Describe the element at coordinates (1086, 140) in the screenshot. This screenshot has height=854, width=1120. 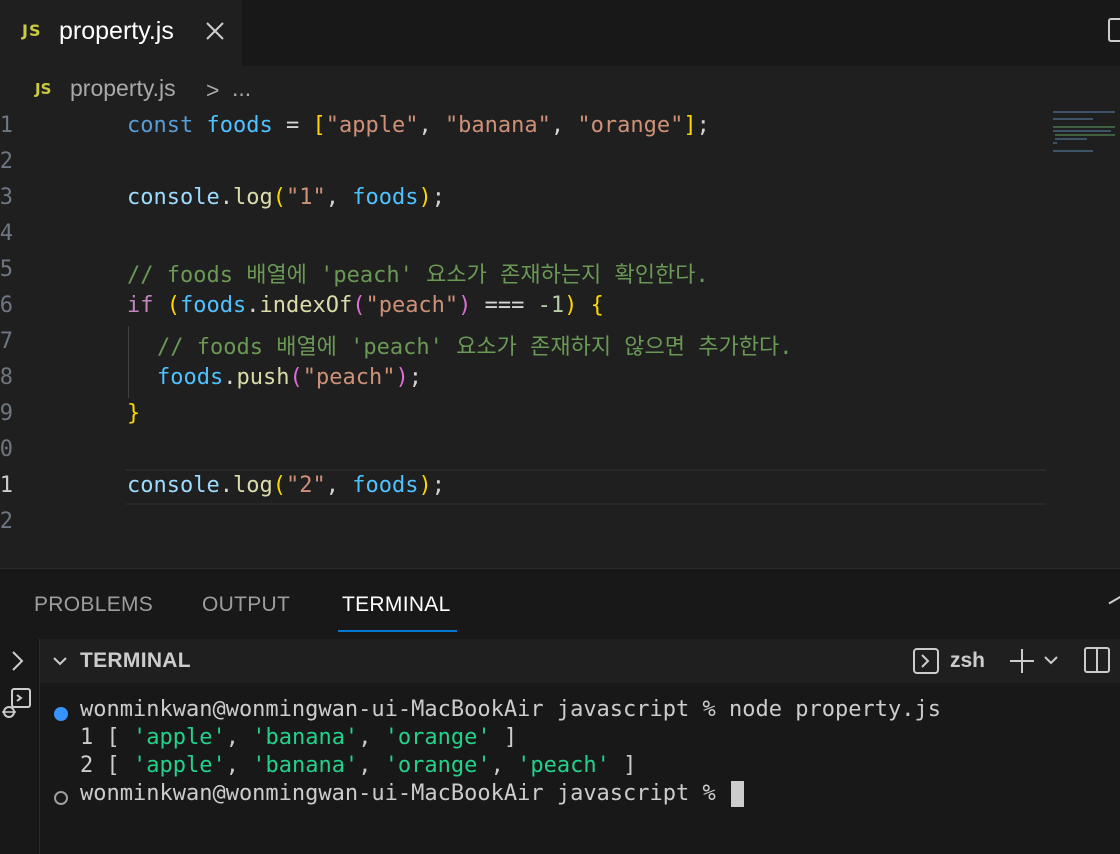
I see `minimap` at that location.